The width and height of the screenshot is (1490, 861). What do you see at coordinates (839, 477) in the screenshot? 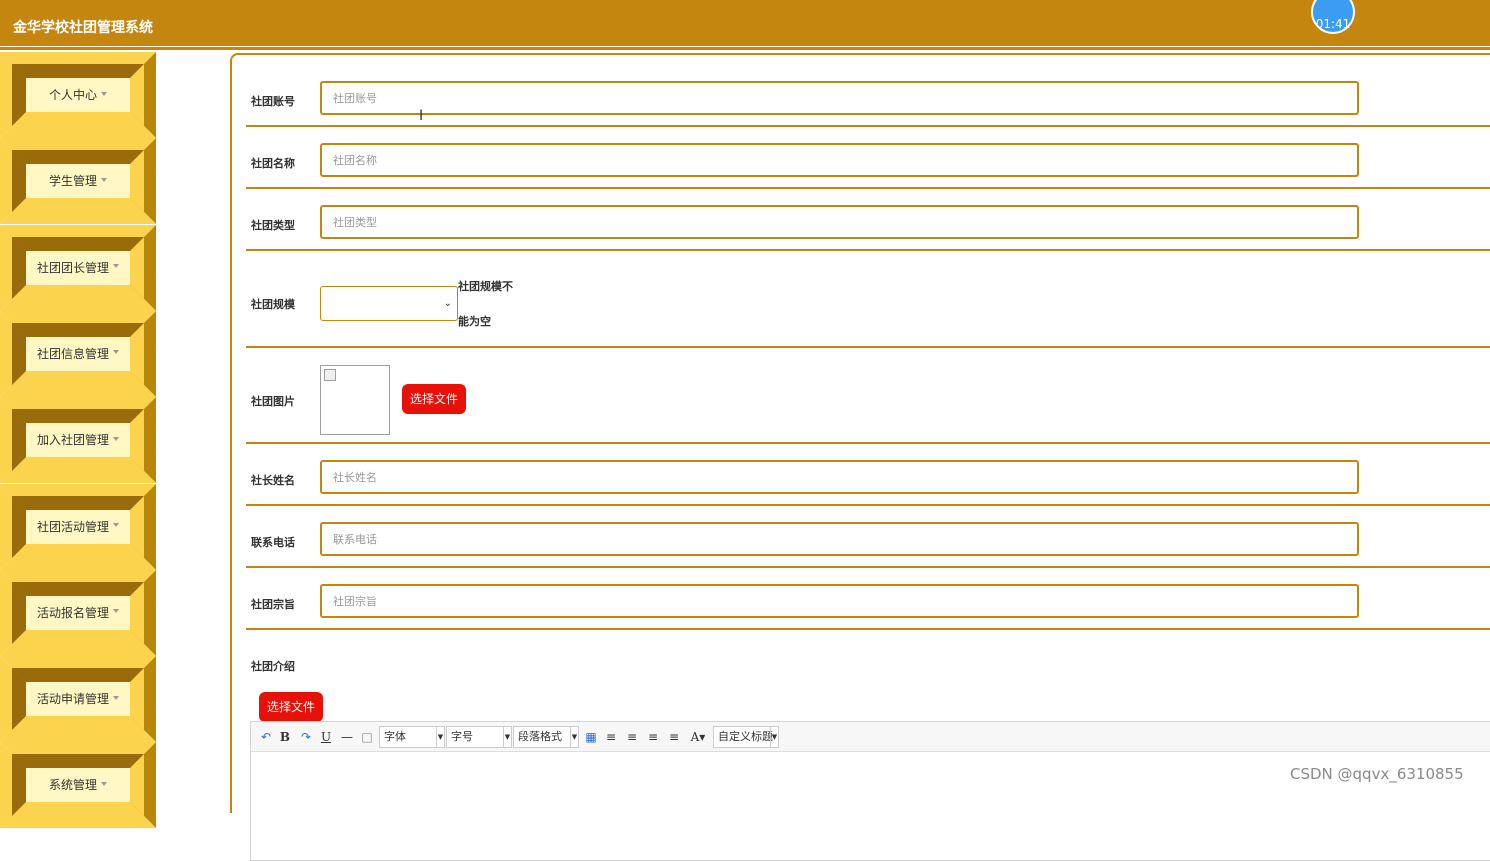
I see `leader-input` at bounding box center [839, 477].